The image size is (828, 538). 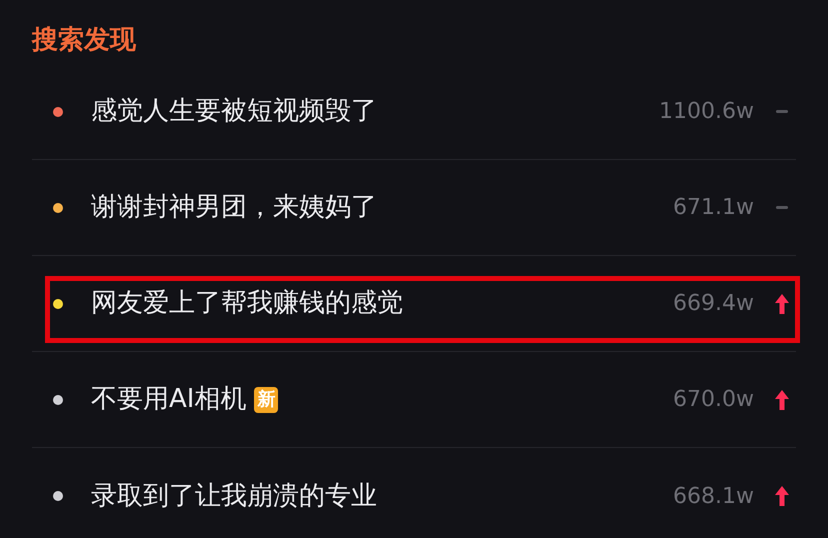 What do you see at coordinates (713, 304) in the screenshot?
I see `heat-count: 669.4w` at bounding box center [713, 304].